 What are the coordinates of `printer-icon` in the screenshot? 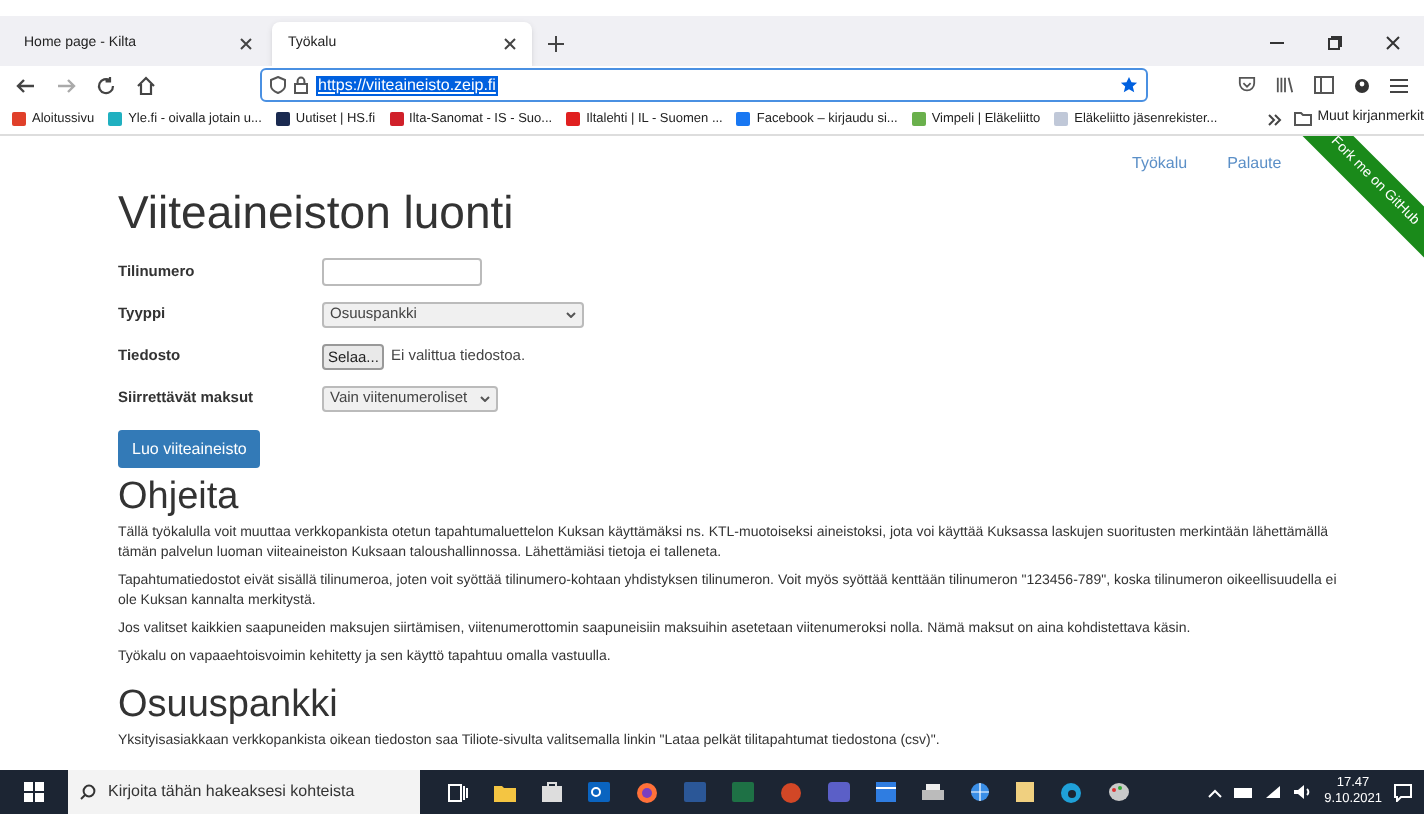 It's located at (933, 792).